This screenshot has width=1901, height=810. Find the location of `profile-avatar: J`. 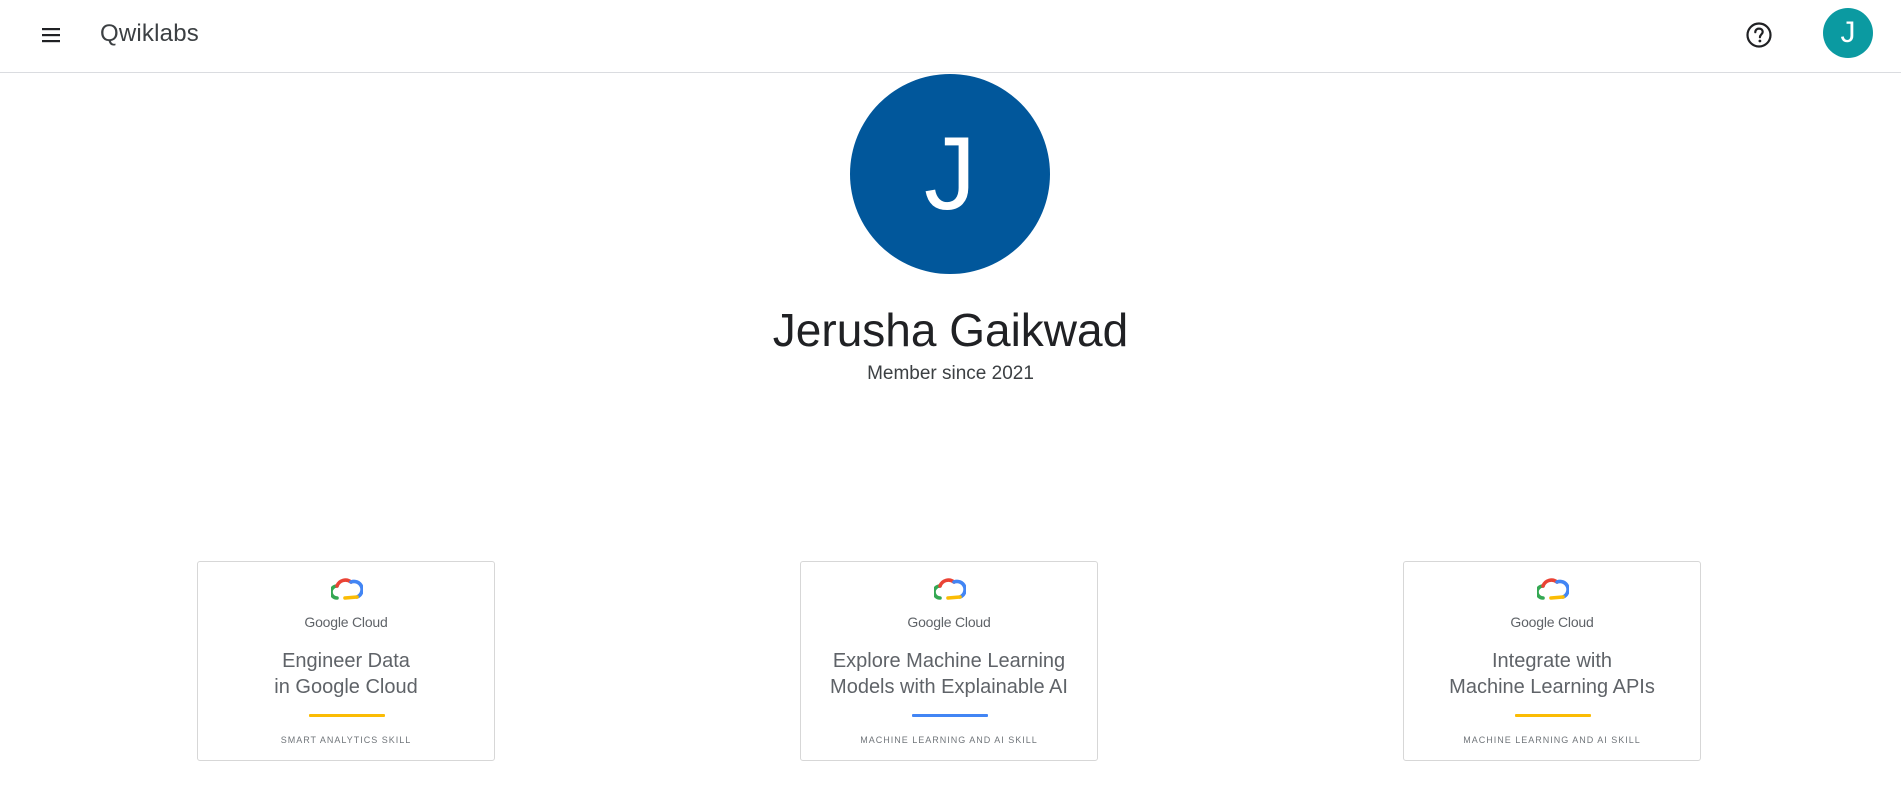

profile-avatar: J is located at coordinates (950, 174).